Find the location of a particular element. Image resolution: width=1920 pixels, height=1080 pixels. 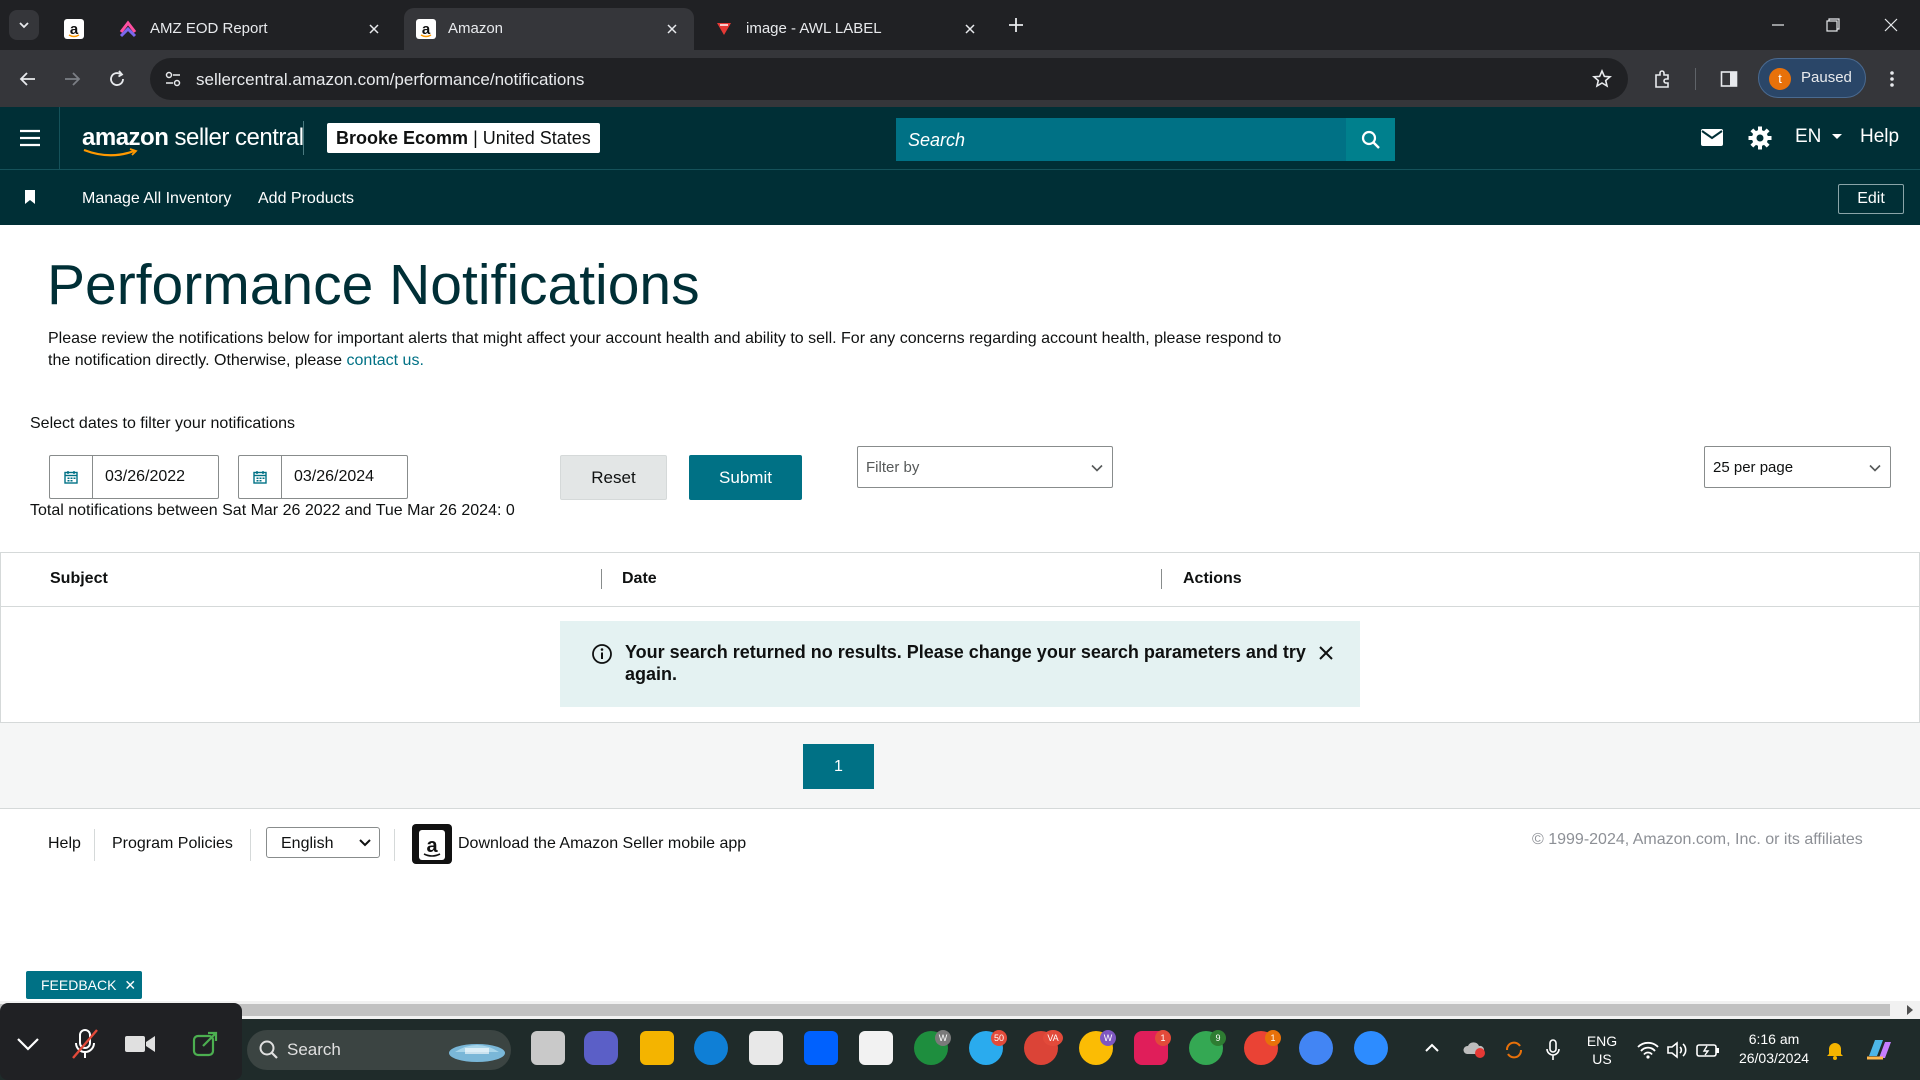

amazon-icon: a is located at coordinates (74, 29).